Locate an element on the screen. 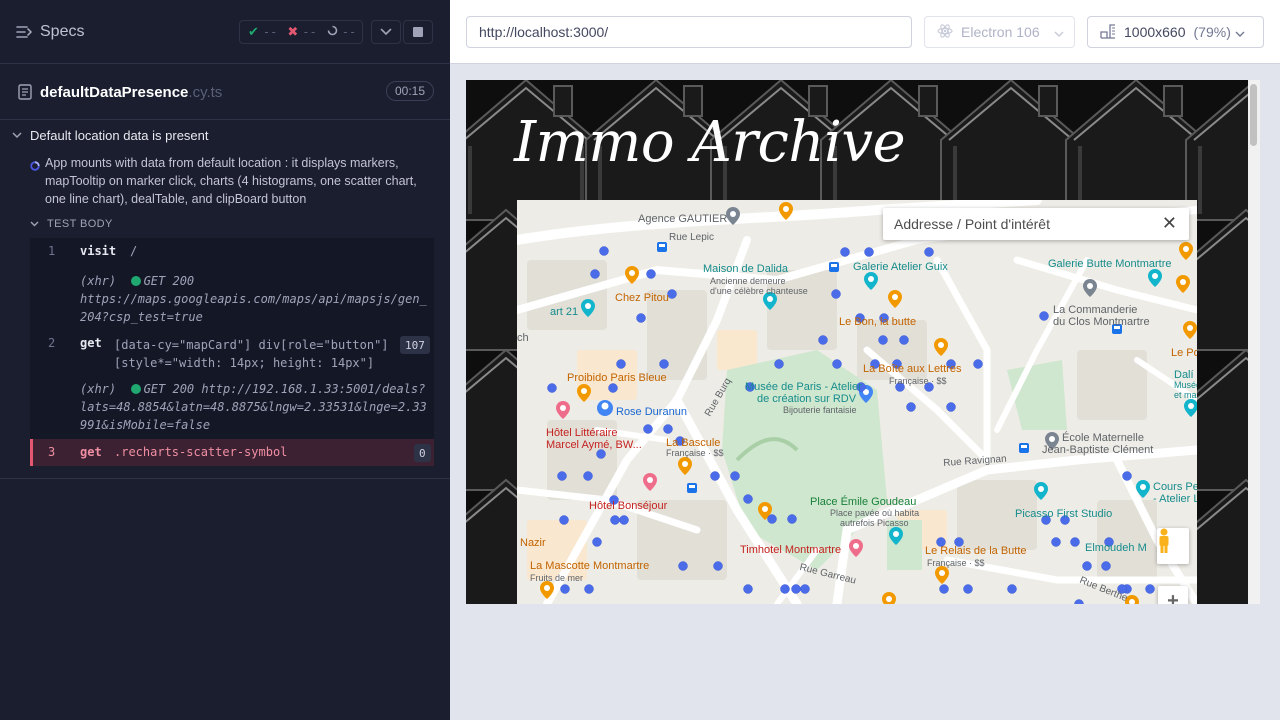 This screenshot has height=720, width=1280. stop-icon is located at coordinates (418, 32).